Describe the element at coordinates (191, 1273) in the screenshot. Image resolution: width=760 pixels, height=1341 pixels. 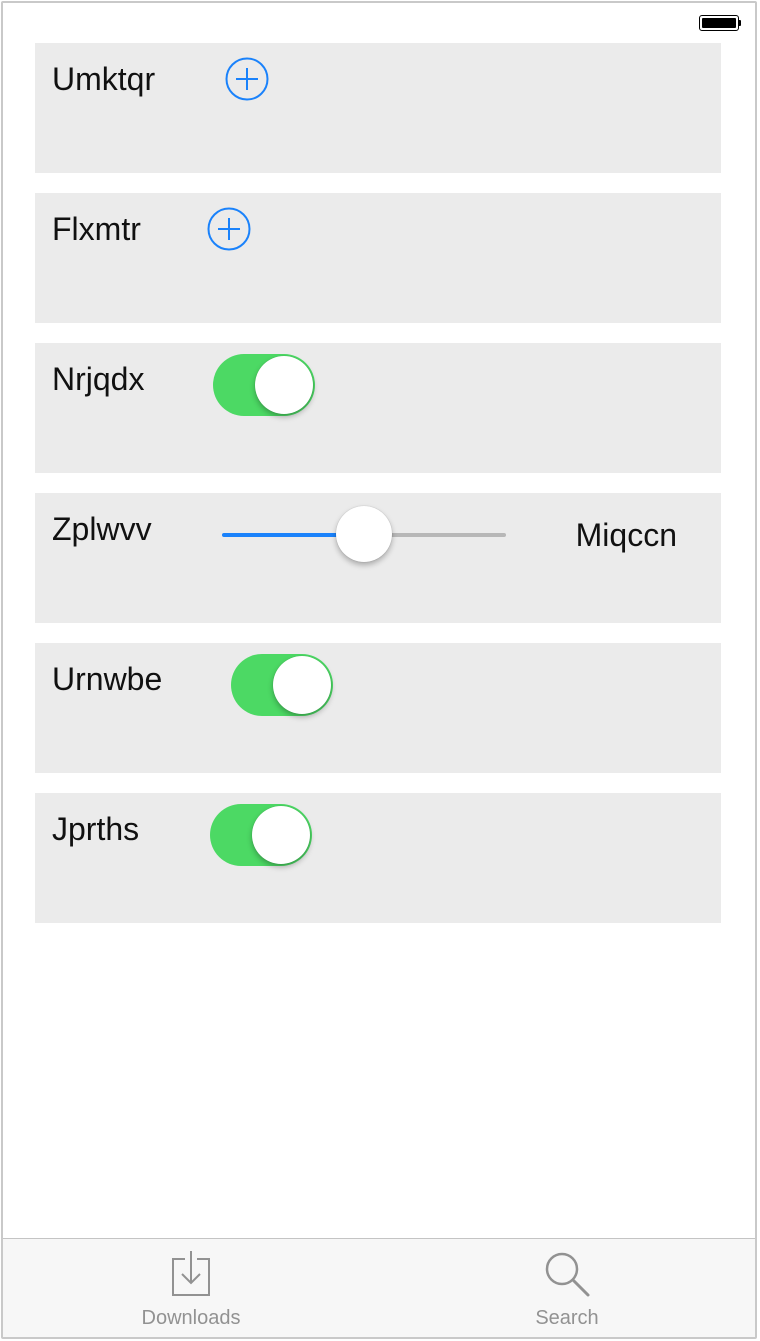
I see `downloads-icon` at that location.